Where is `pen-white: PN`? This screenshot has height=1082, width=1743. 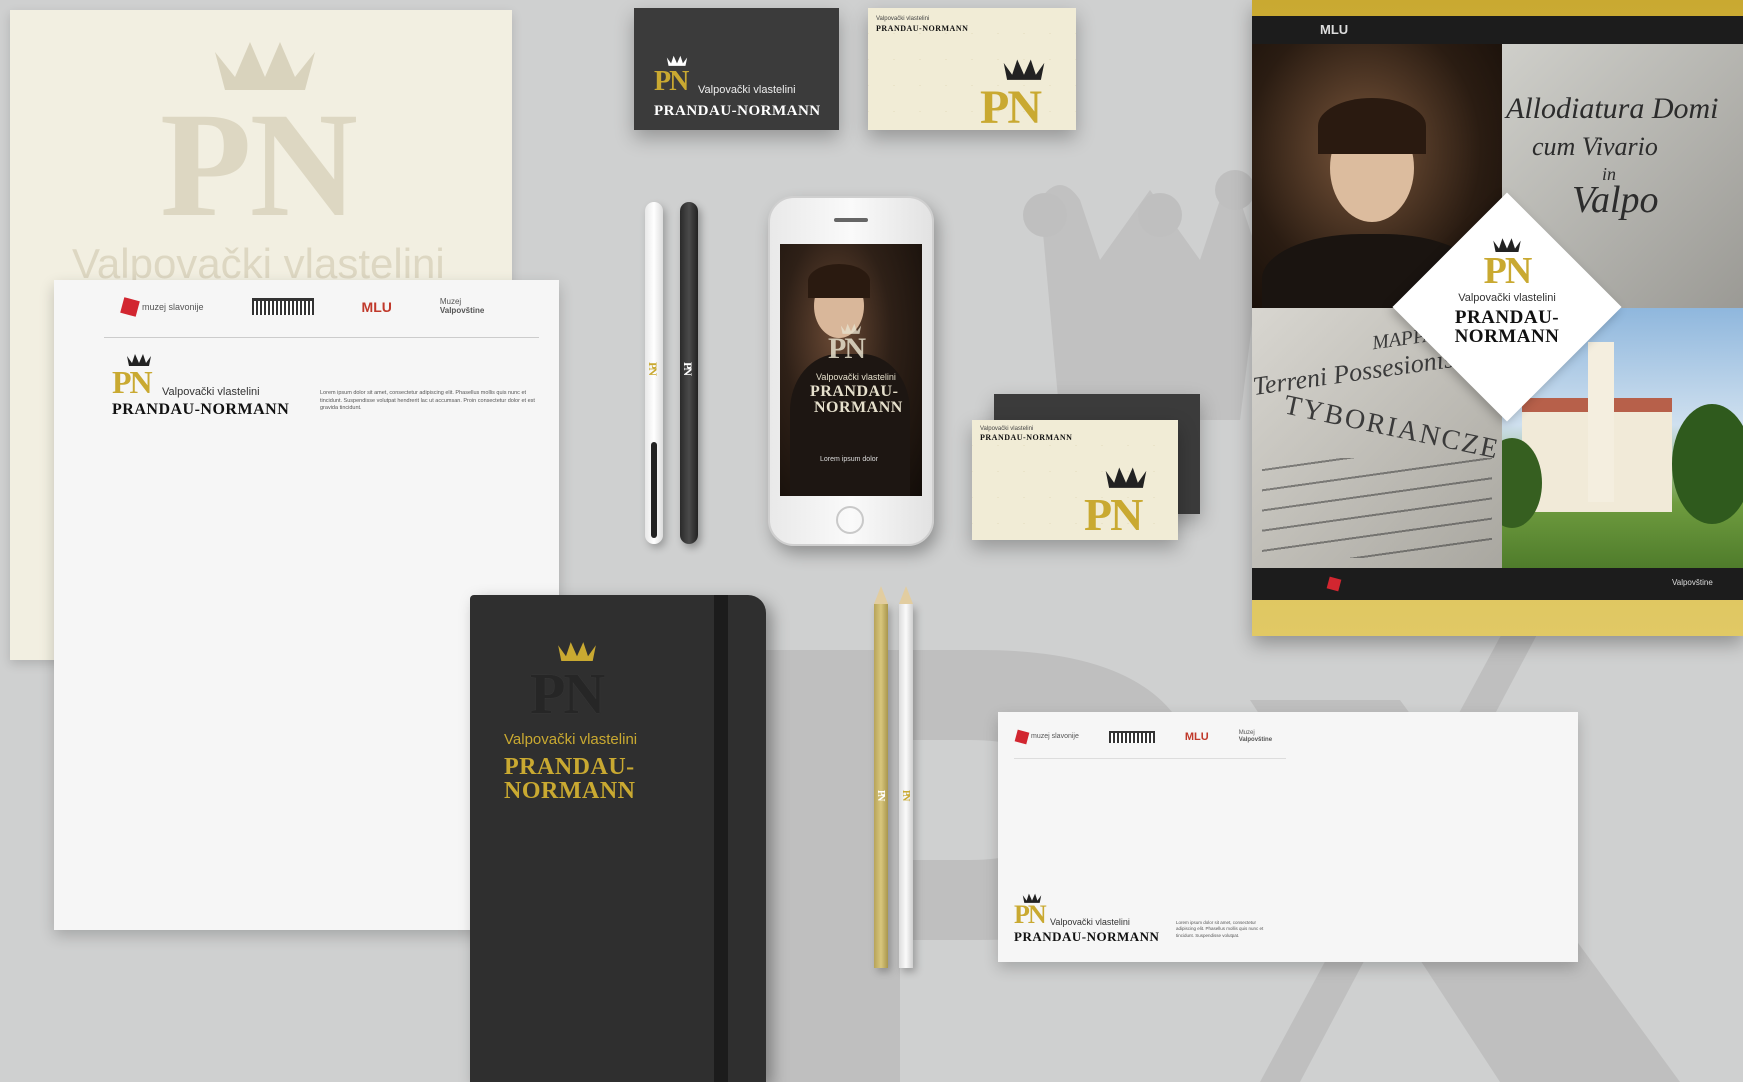 pen-white: PN is located at coordinates (654, 373).